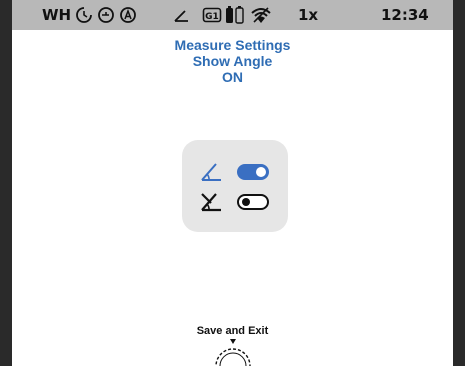 The height and width of the screenshot is (366, 465). Describe the element at coordinates (232, 331) in the screenshot. I see `save-and-exit-label: Save and Exit` at that location.